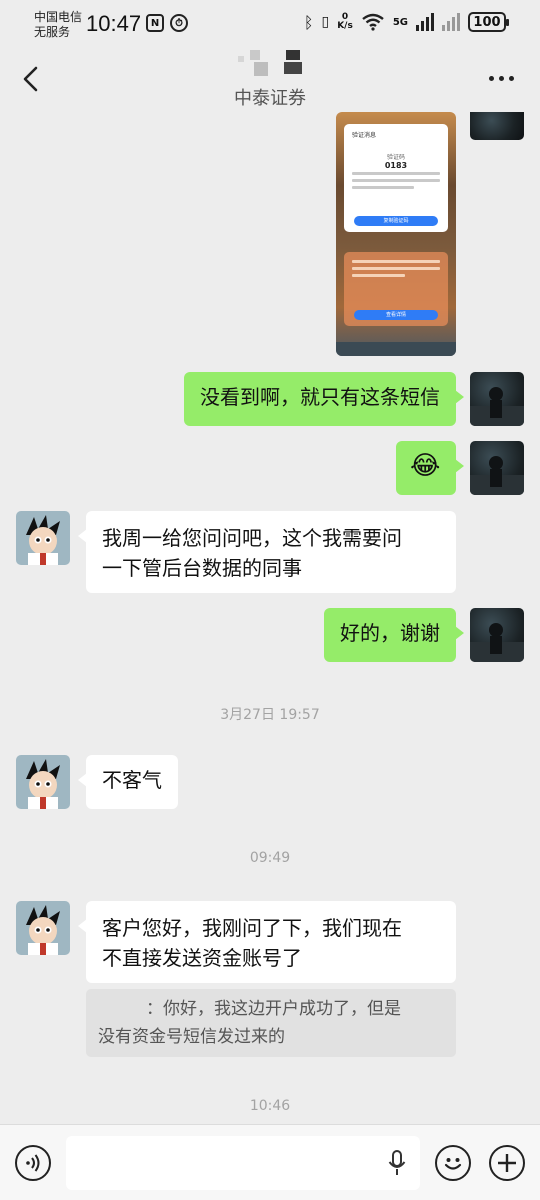  What do you see at coordinates (396, 349) in the screenshot?
I see `image-bottom-bar` at bounding box center [396, 349].